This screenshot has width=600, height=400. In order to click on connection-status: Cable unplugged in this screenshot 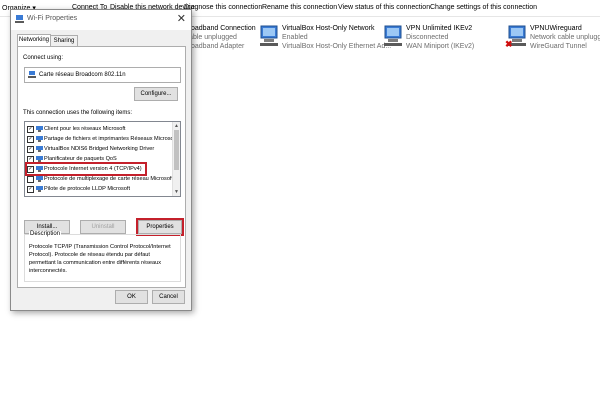, I will do `click(210, 37)`.